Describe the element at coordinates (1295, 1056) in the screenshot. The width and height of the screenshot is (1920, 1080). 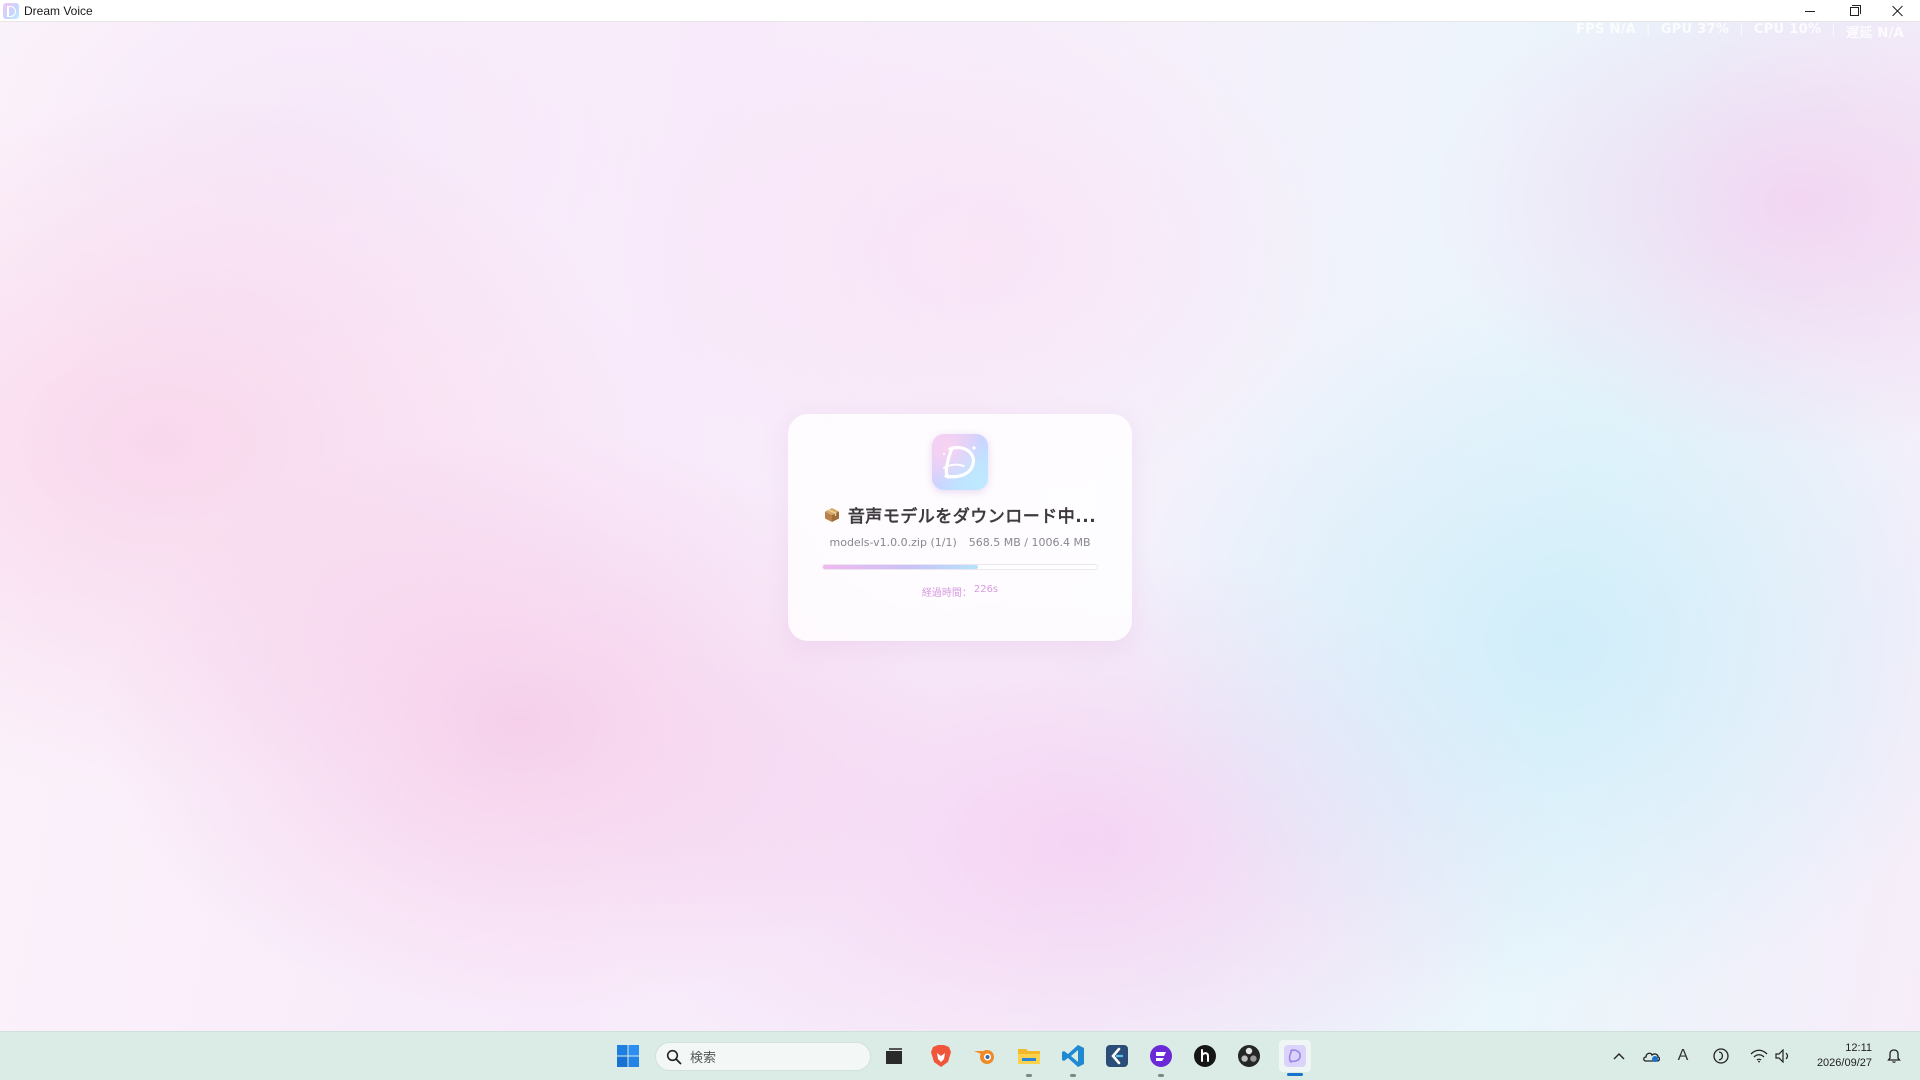
I see `dream-voice-icon` at that location.